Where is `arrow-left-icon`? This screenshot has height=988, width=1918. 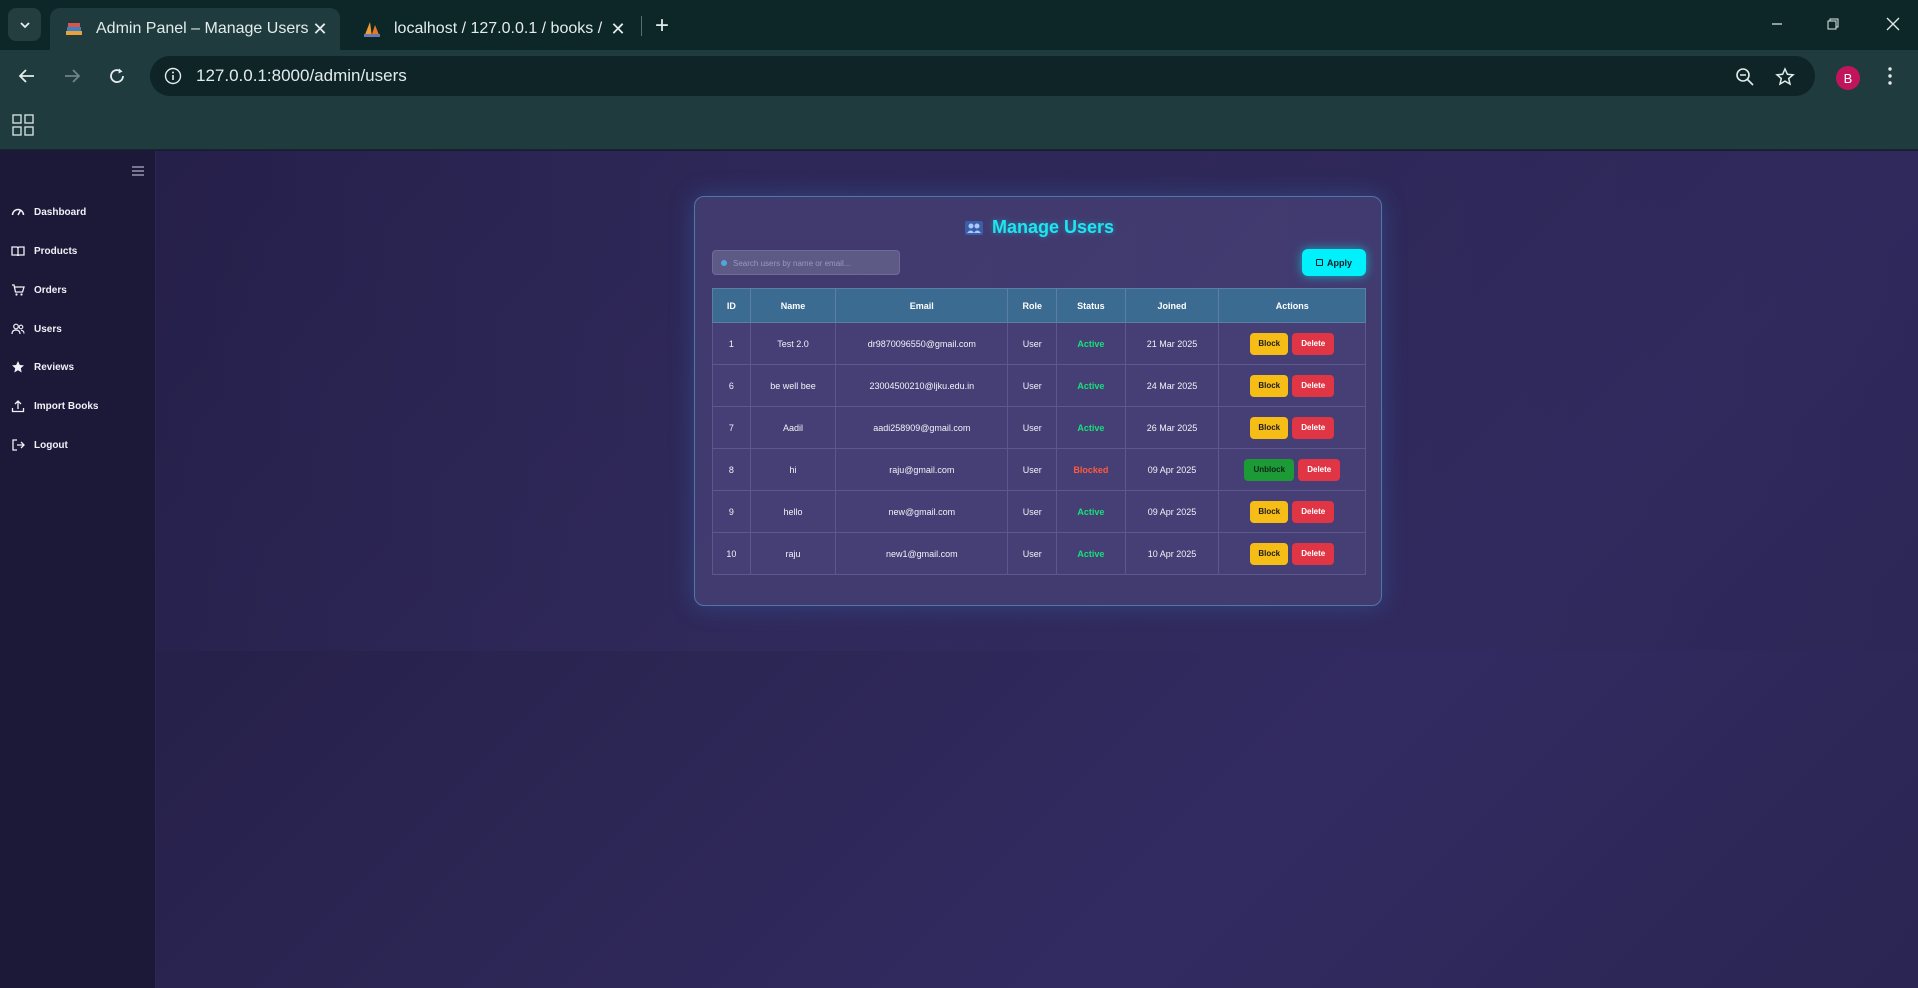
arrow-left-icon is located at coordinates (26, 76).